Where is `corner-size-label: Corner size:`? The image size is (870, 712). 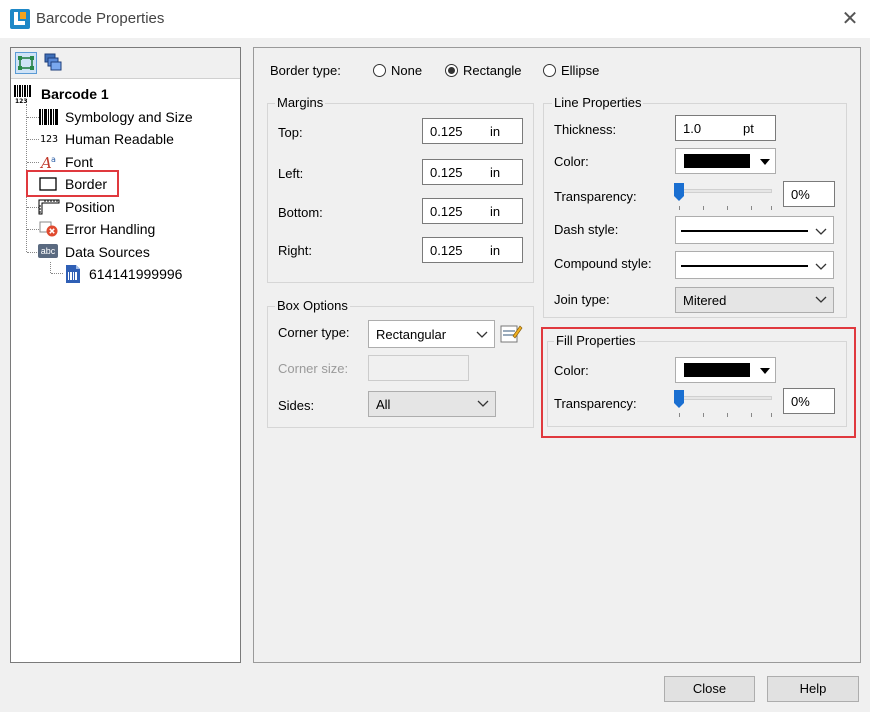 corner-size-label: Corner size: is located at coordinates (313, 368).